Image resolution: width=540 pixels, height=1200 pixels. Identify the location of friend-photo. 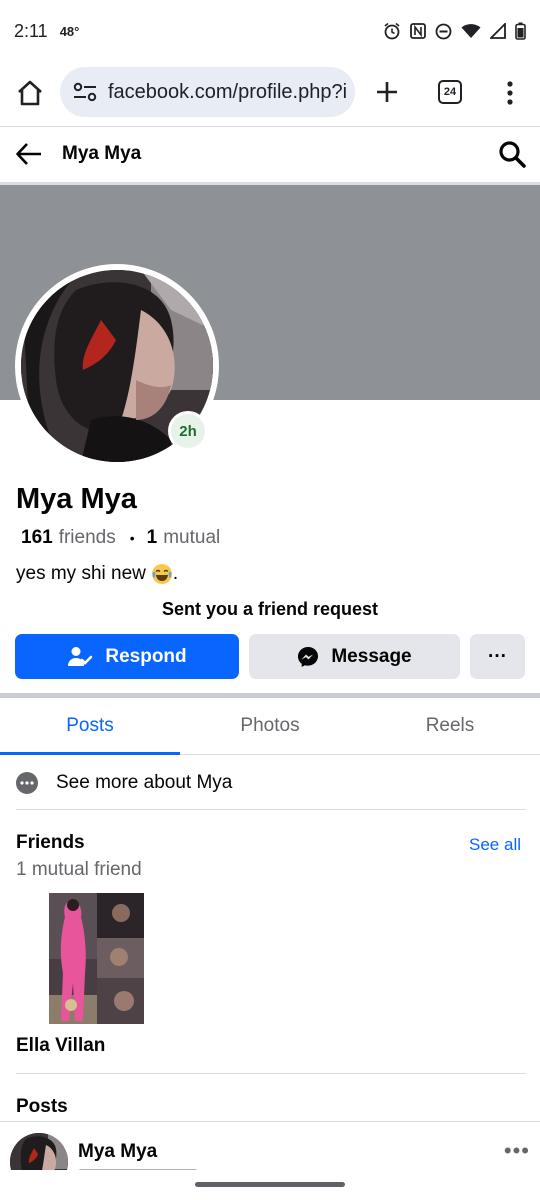
(96, 958).